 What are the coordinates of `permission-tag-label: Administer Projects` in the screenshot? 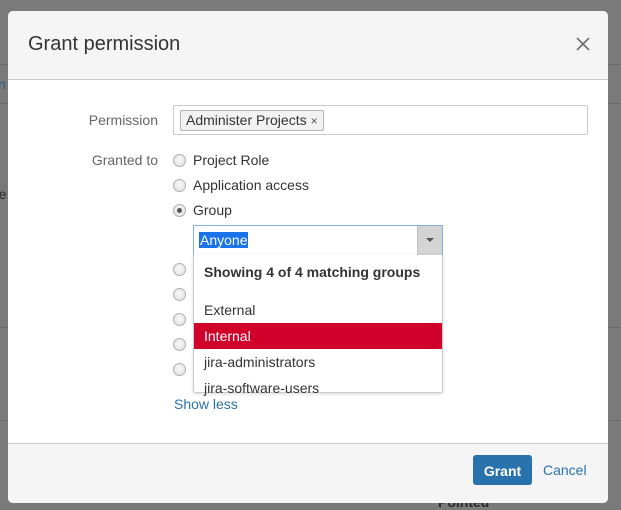 It's located at (246, 120).